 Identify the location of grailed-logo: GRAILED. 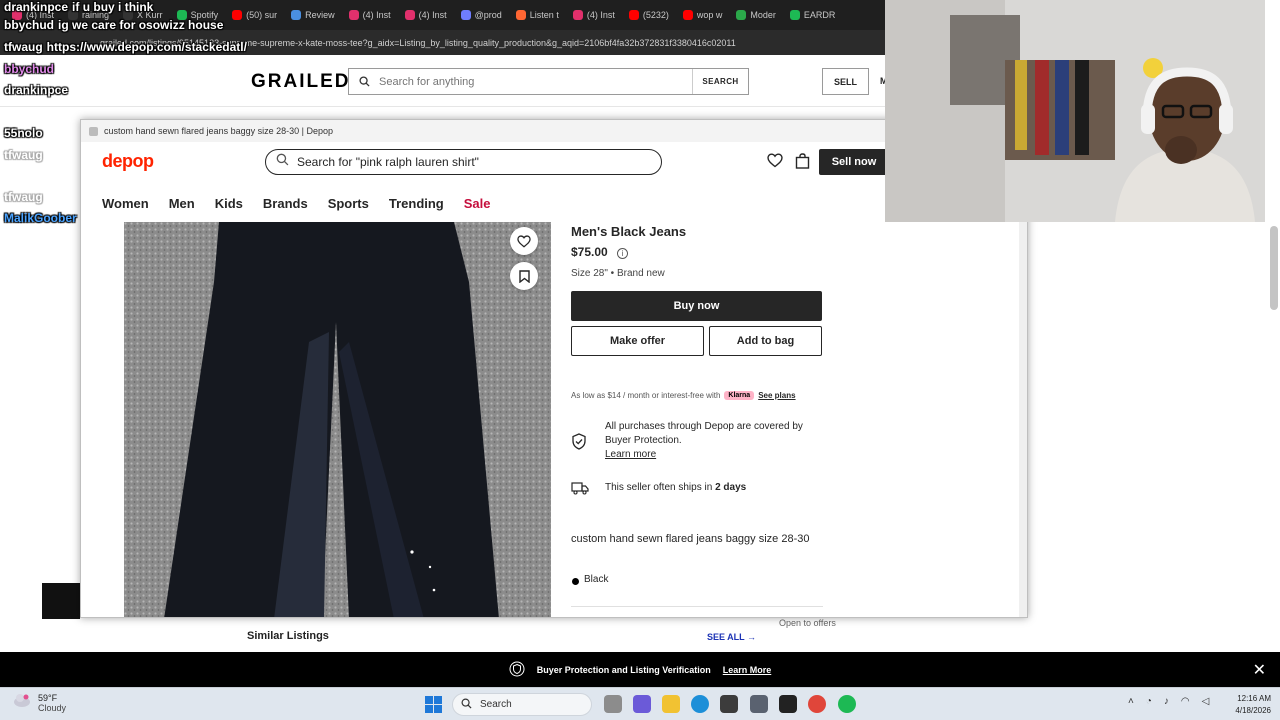
(301, 82).